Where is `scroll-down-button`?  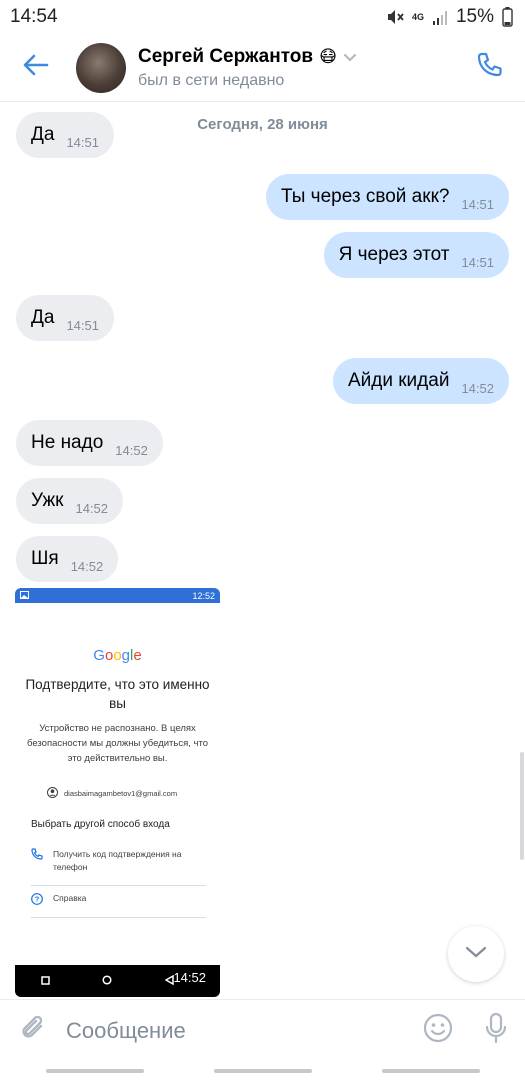 scroll-down-button is located at coordinates (476, 954).